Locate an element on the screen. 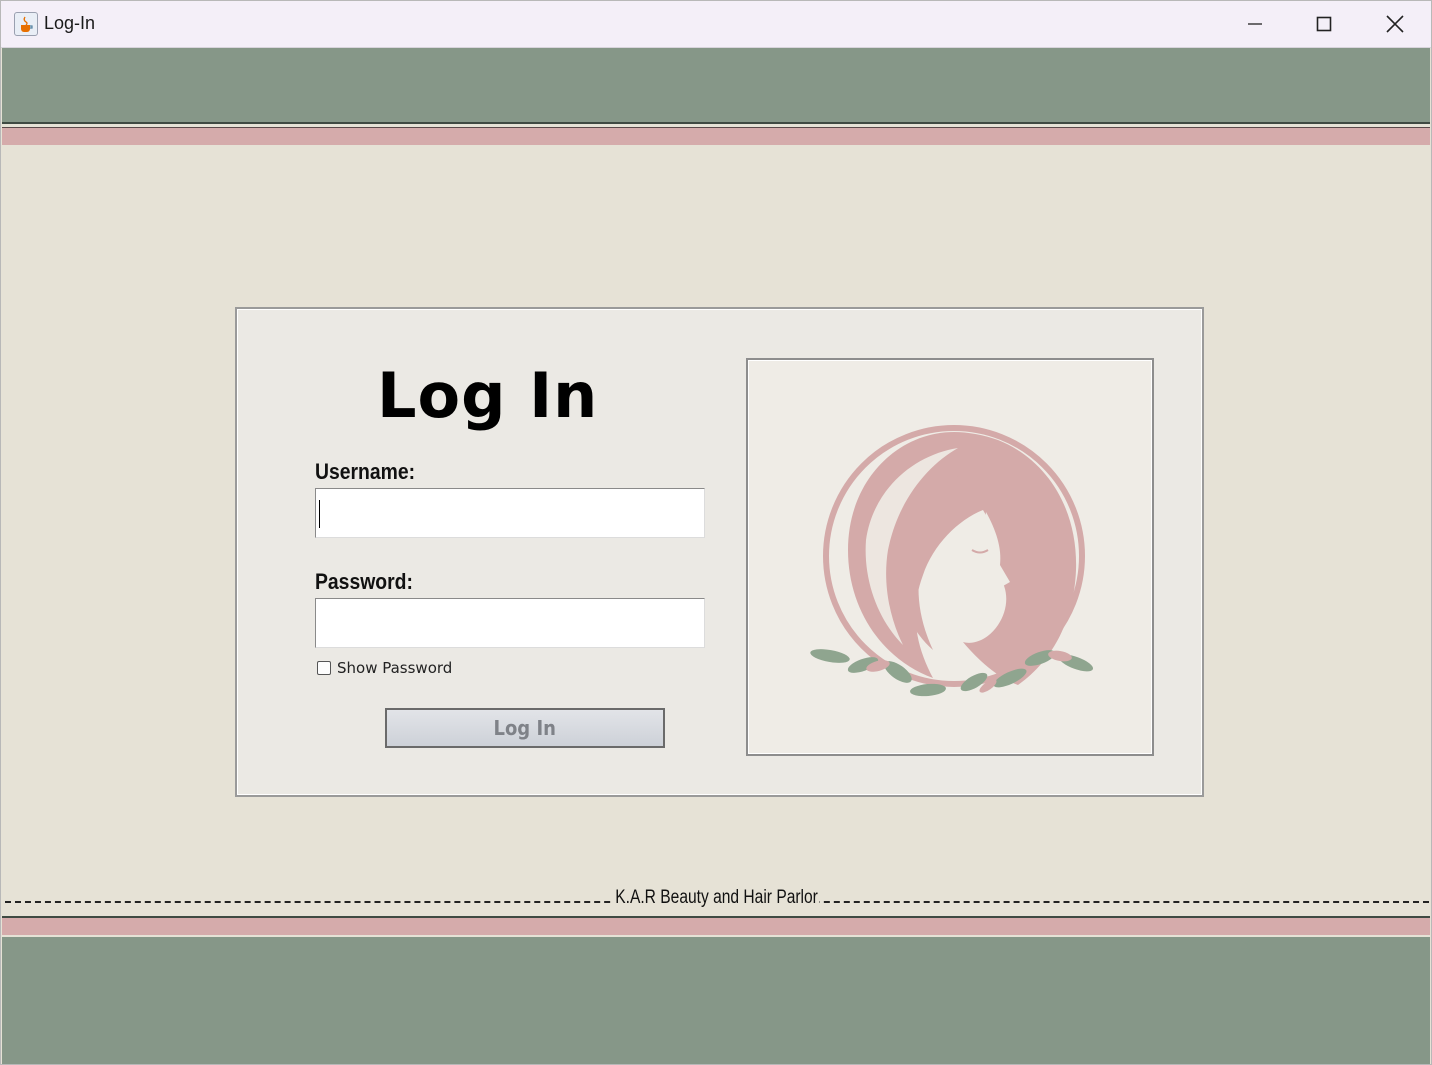  woman-silhouette-logo-icon is located at coordinates (952, 561).